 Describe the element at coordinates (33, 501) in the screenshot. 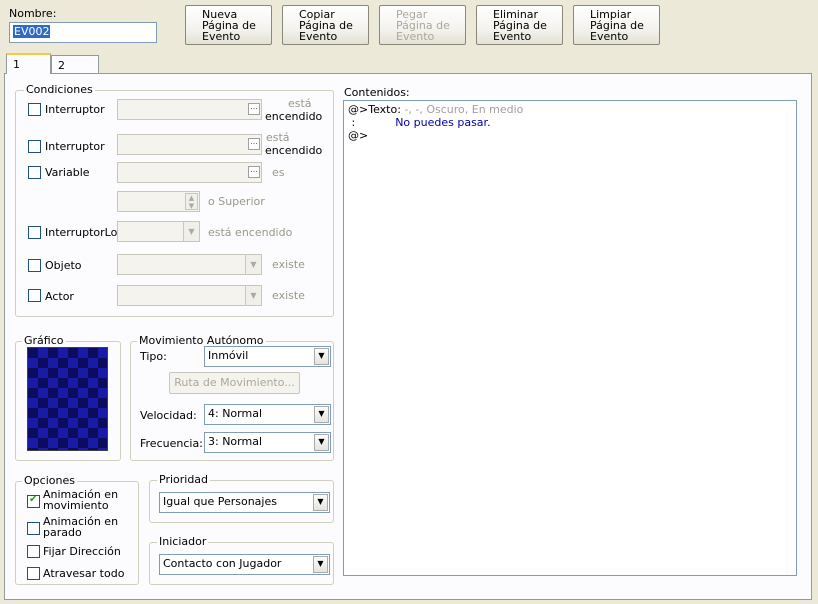

I see `move-anim-checkbox` at that location.